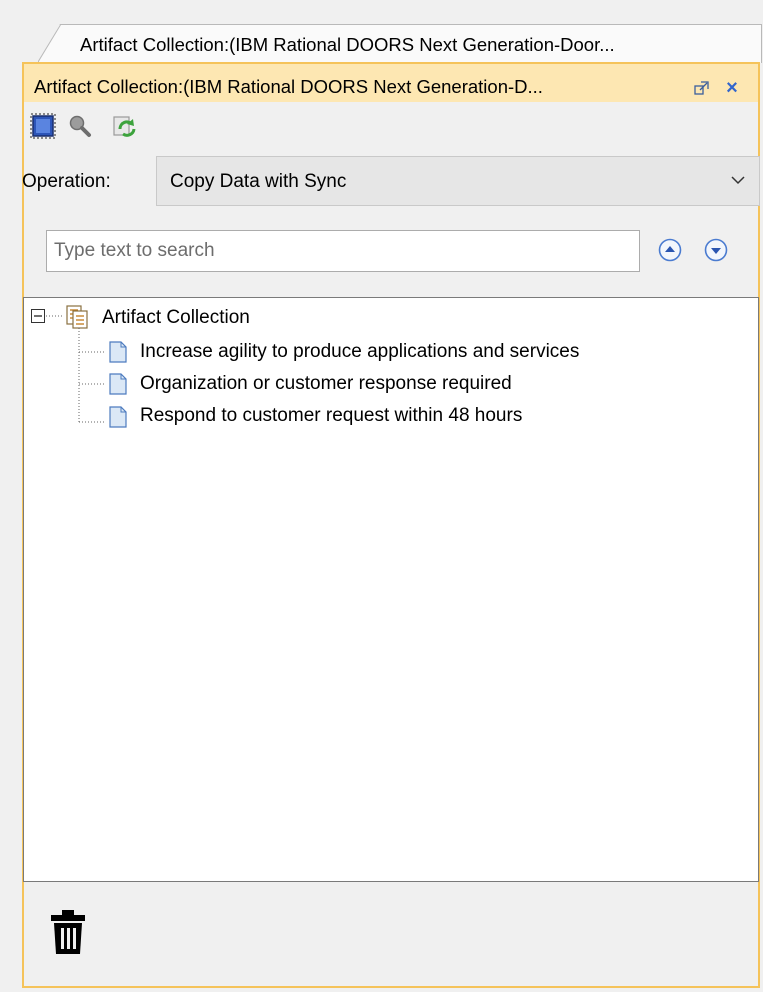 The height and width of the screenshot is (992, 763). Describe the element at coordinates (68, 932) in the screenshot. I see `trash-icon` at that location.